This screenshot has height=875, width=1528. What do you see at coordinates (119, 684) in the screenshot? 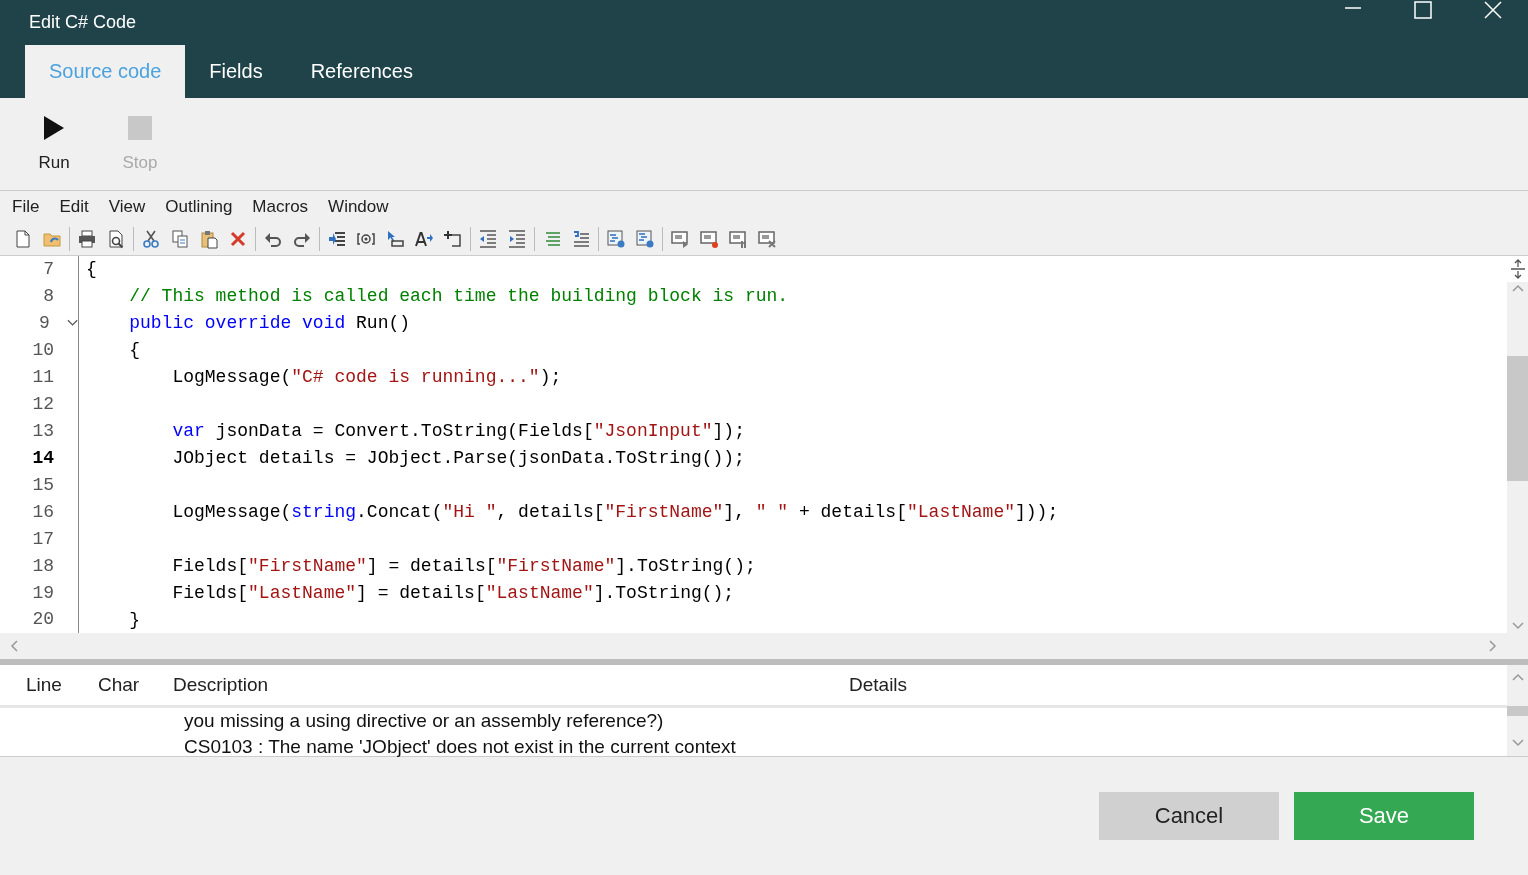
I see `column-header: Char` at bounding box center [119, 684].